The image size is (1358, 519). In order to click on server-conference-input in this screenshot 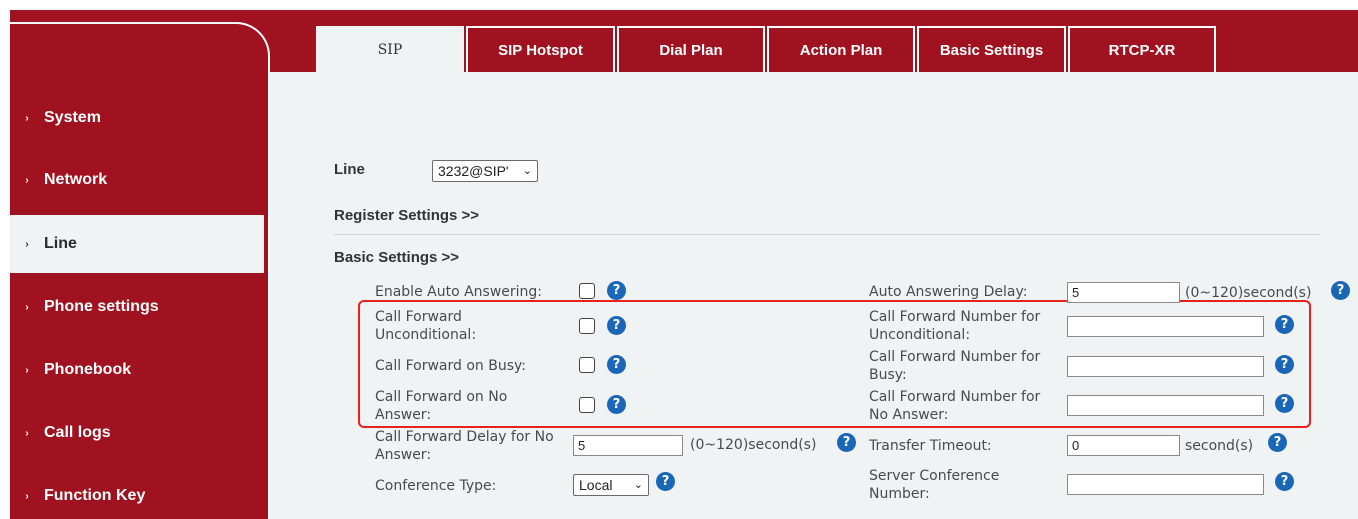, I will do `click(1165, 484)`.